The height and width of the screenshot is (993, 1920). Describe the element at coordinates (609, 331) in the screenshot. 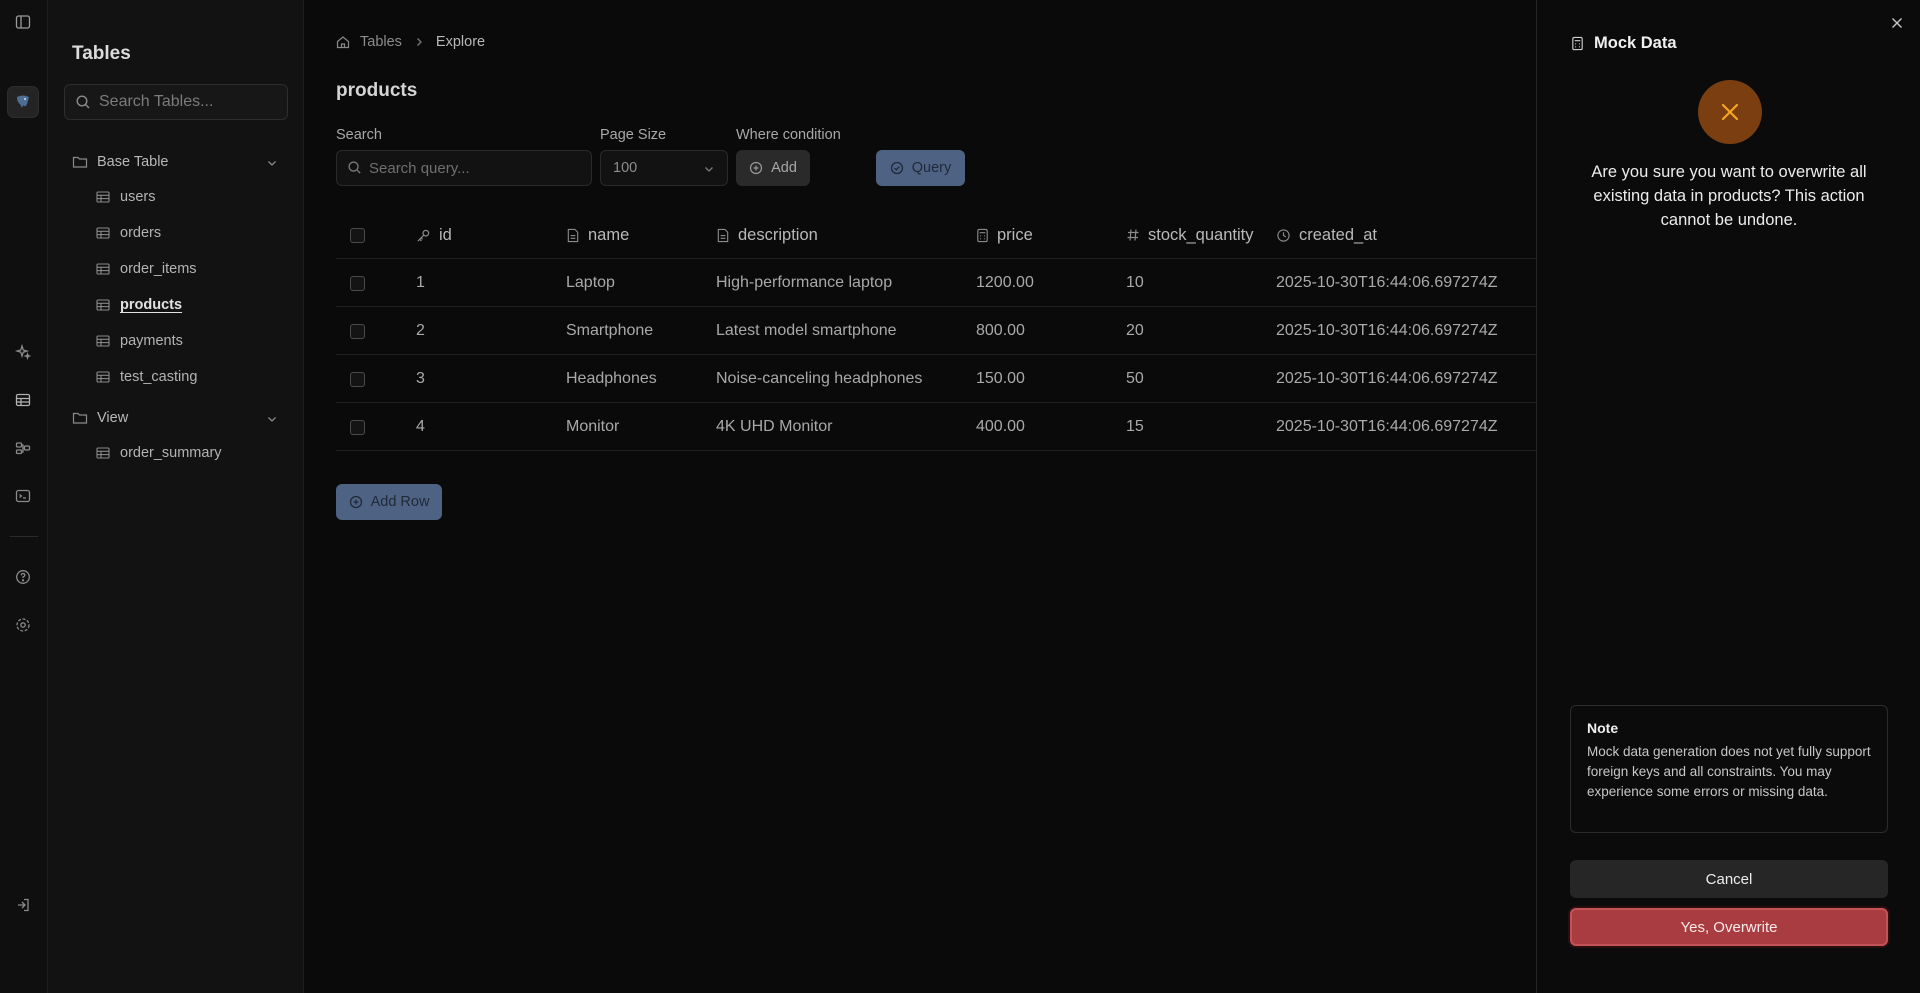

I see `cell-name: Smartphone` at that location.